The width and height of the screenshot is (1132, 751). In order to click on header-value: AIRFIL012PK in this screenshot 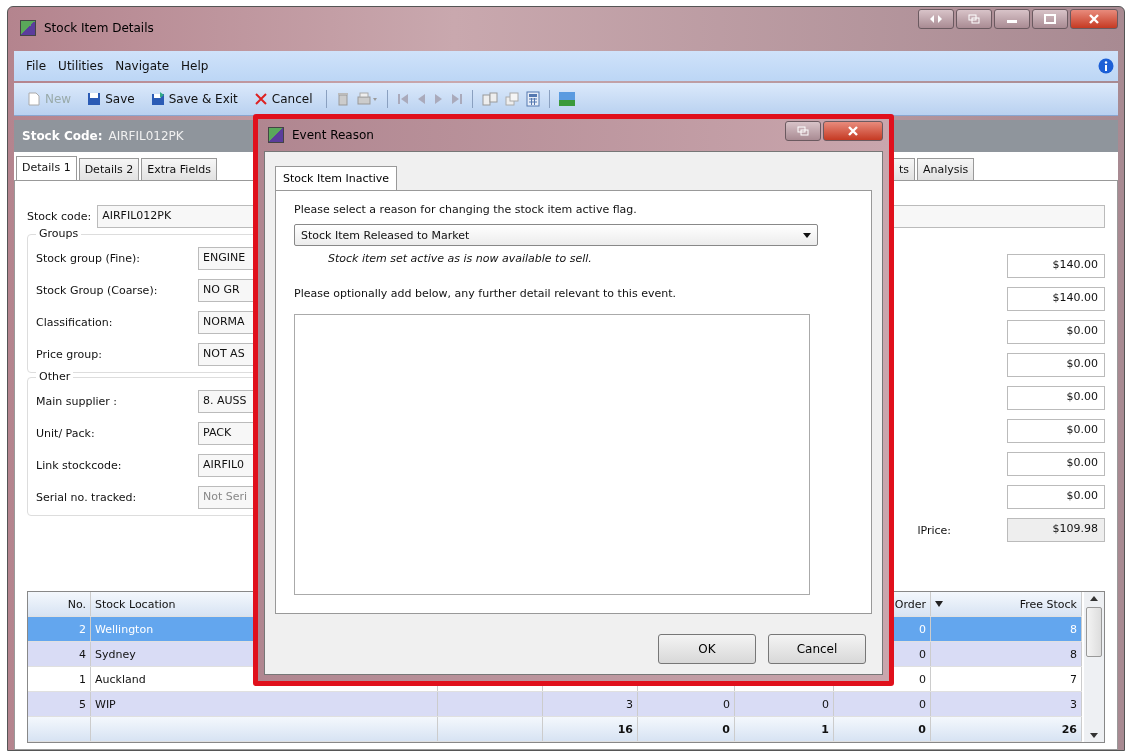, I will do `click(146, 136)`.